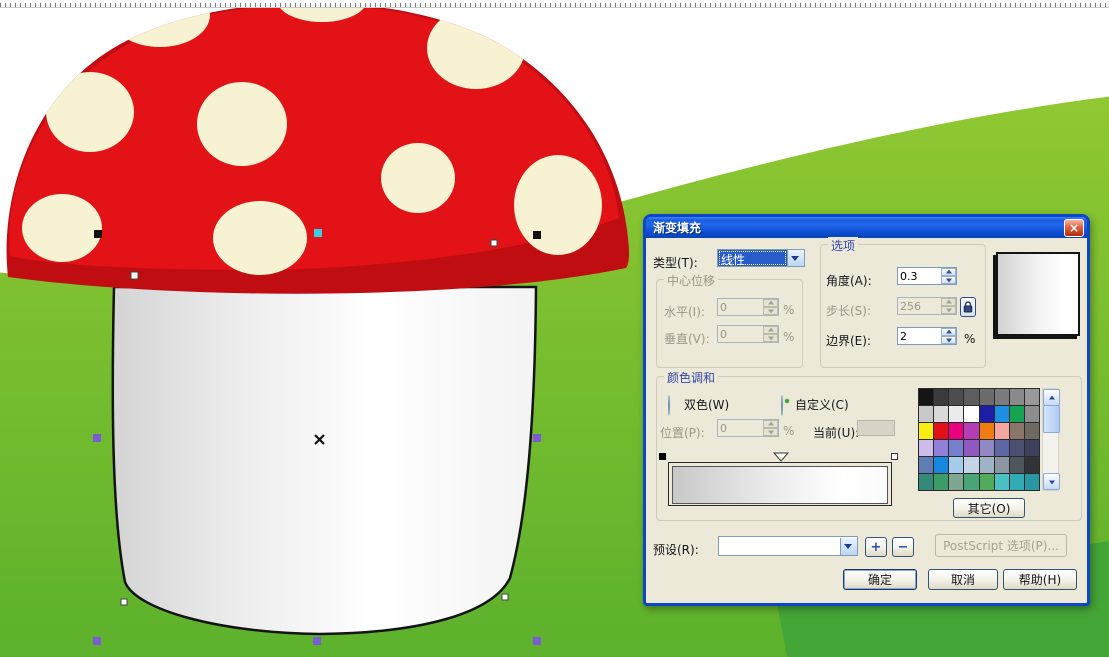 Image resolution: width=1109 pixels, height=657 pixels. Describe the element at coordinates (788, 546) in the screenshot. I see `presets-dropdown` at that location.